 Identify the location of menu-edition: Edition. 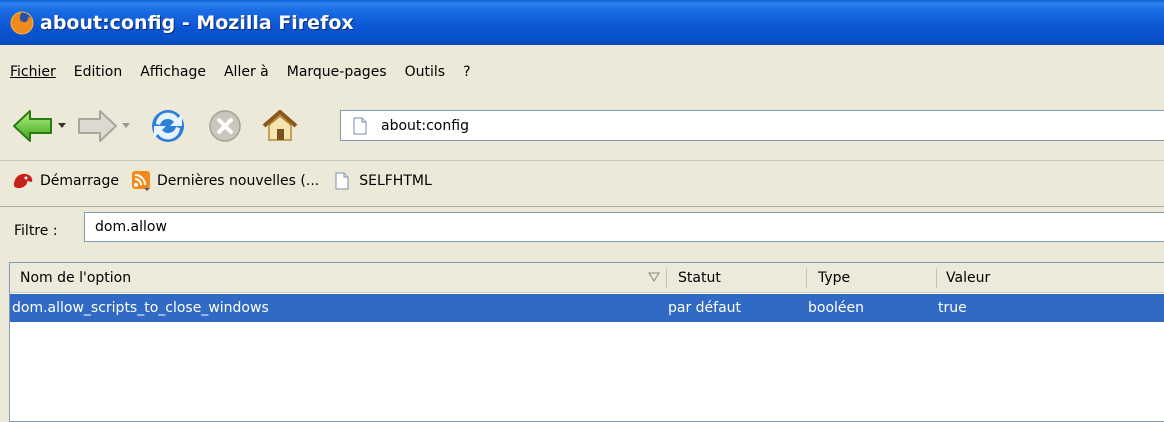
(98, 72).